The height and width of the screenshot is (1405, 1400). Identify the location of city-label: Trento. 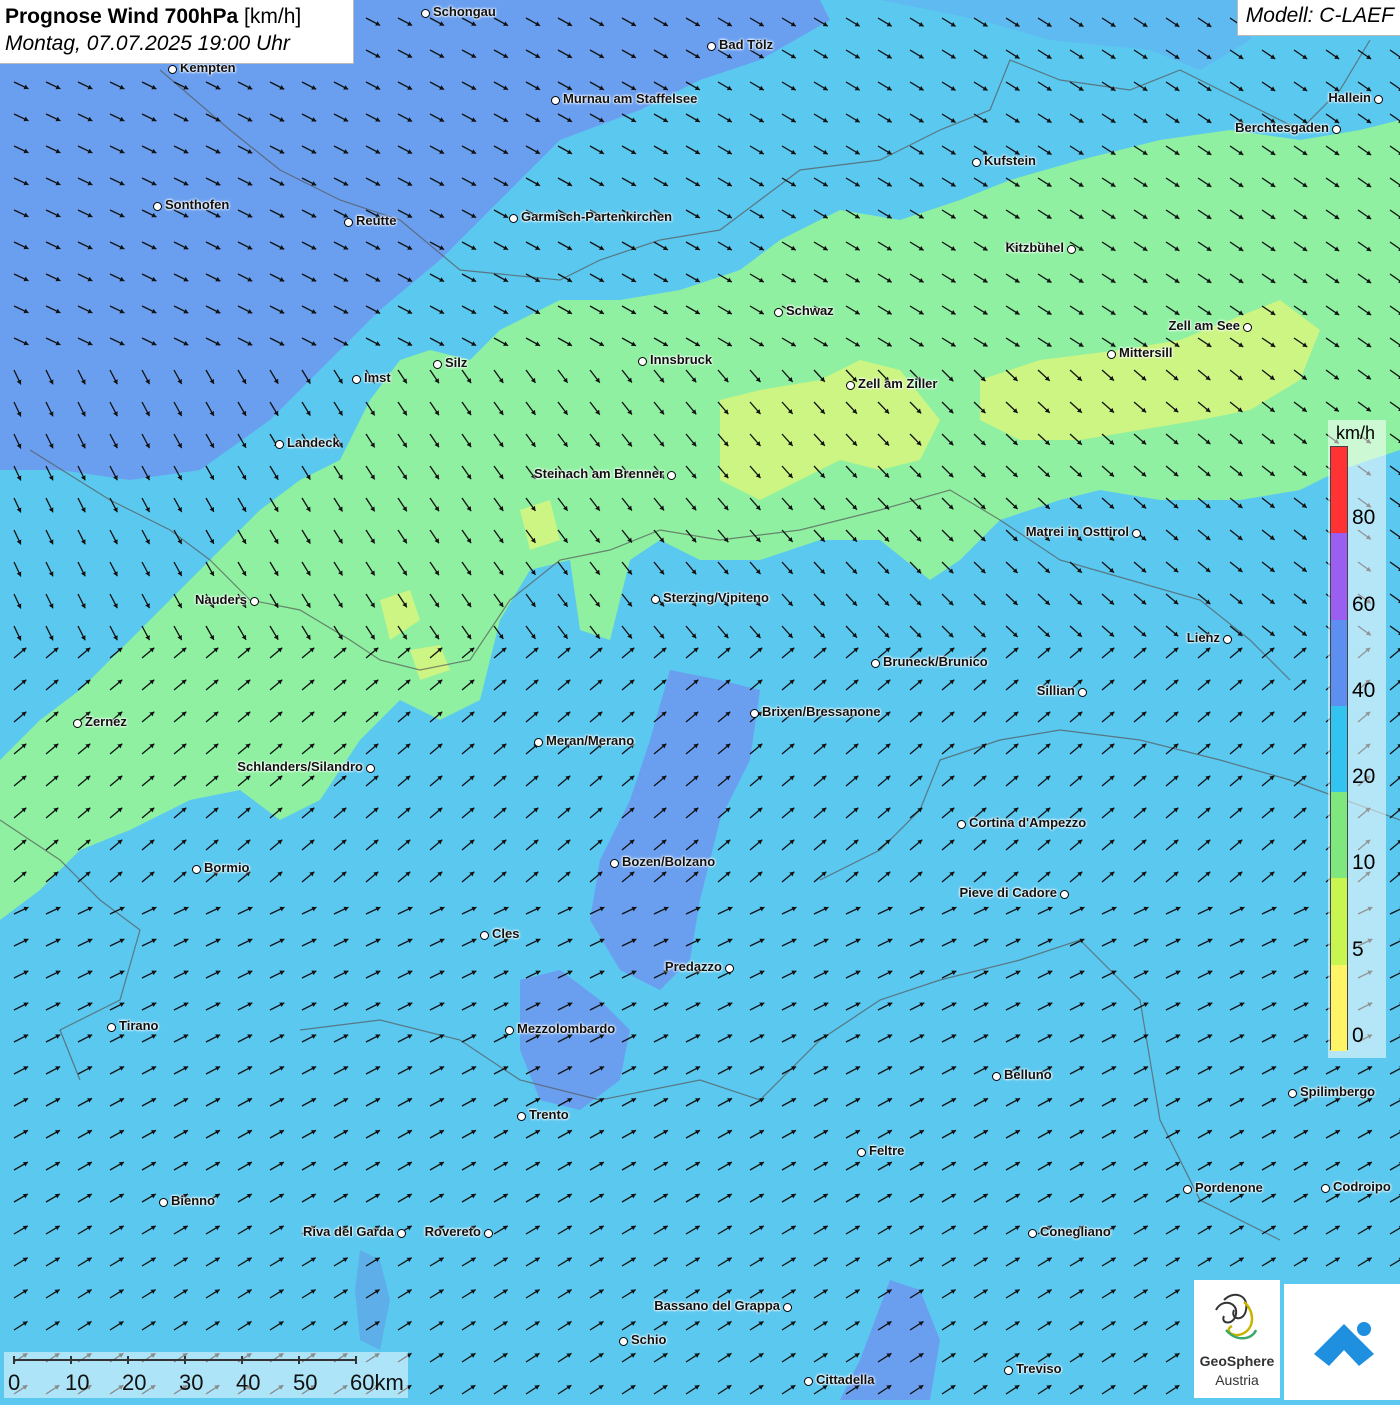
(549, 1114).